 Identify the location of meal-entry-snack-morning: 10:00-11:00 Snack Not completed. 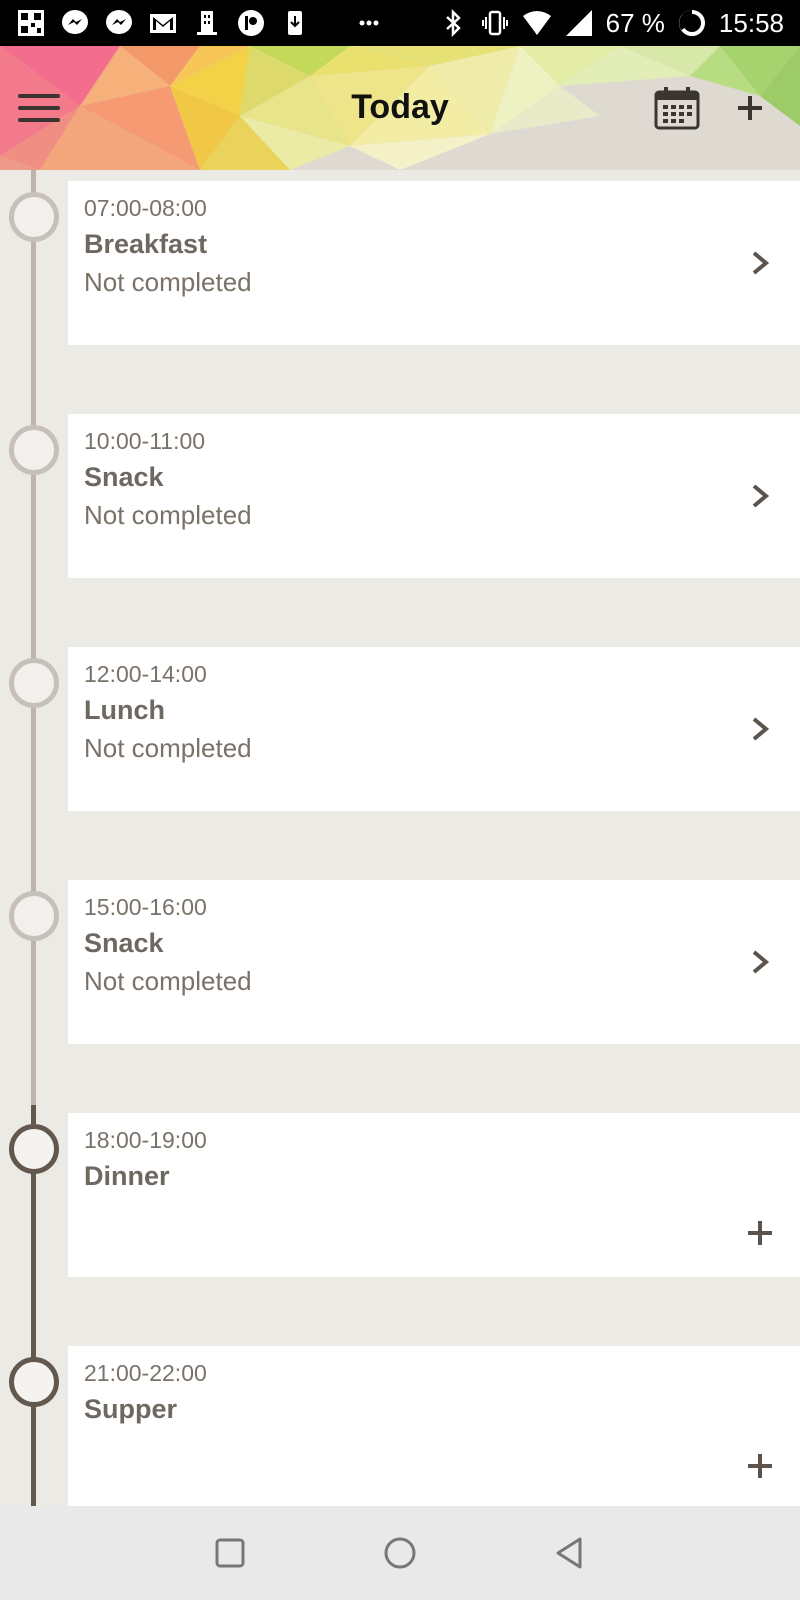
(400, 496).